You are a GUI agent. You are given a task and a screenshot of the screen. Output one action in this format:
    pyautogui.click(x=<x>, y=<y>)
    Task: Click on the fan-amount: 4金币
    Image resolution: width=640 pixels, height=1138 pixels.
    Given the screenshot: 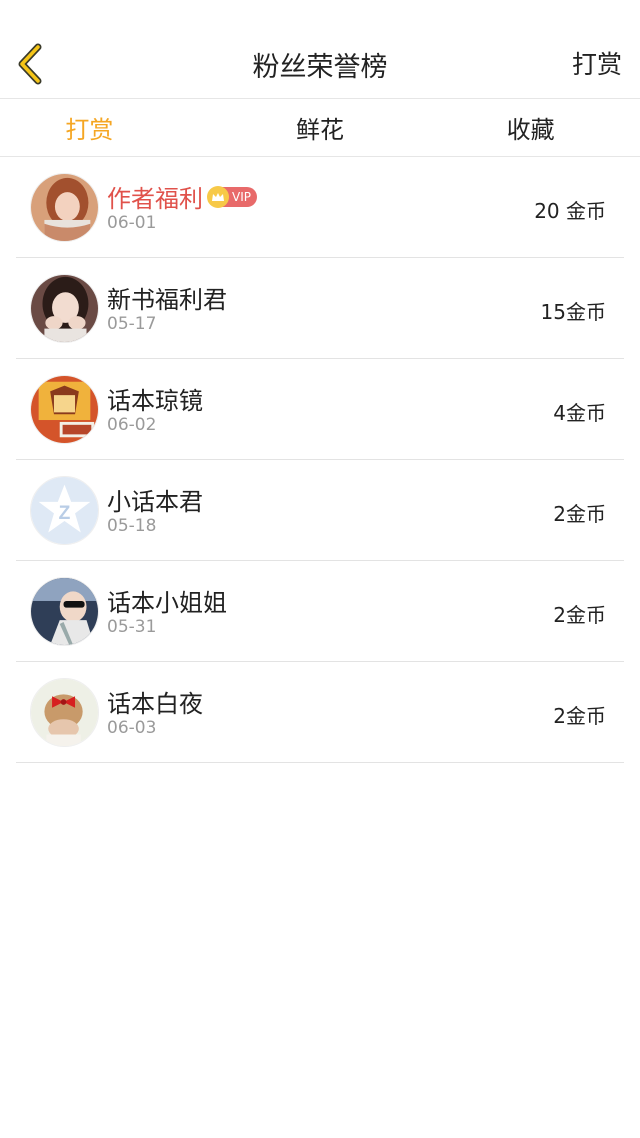 What is the action you would take?
    pyautogui.click(x=579, y=413)
    